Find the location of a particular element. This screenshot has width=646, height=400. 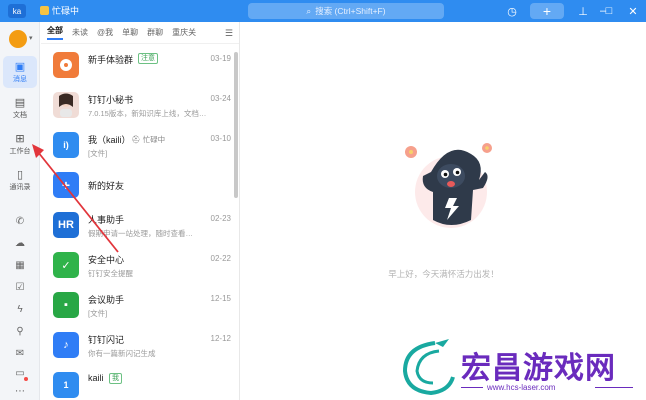

chat-item-security-center: ✓ 安全中心 钉钉安全提醒 02-22 is located at coordinates (136, 266).